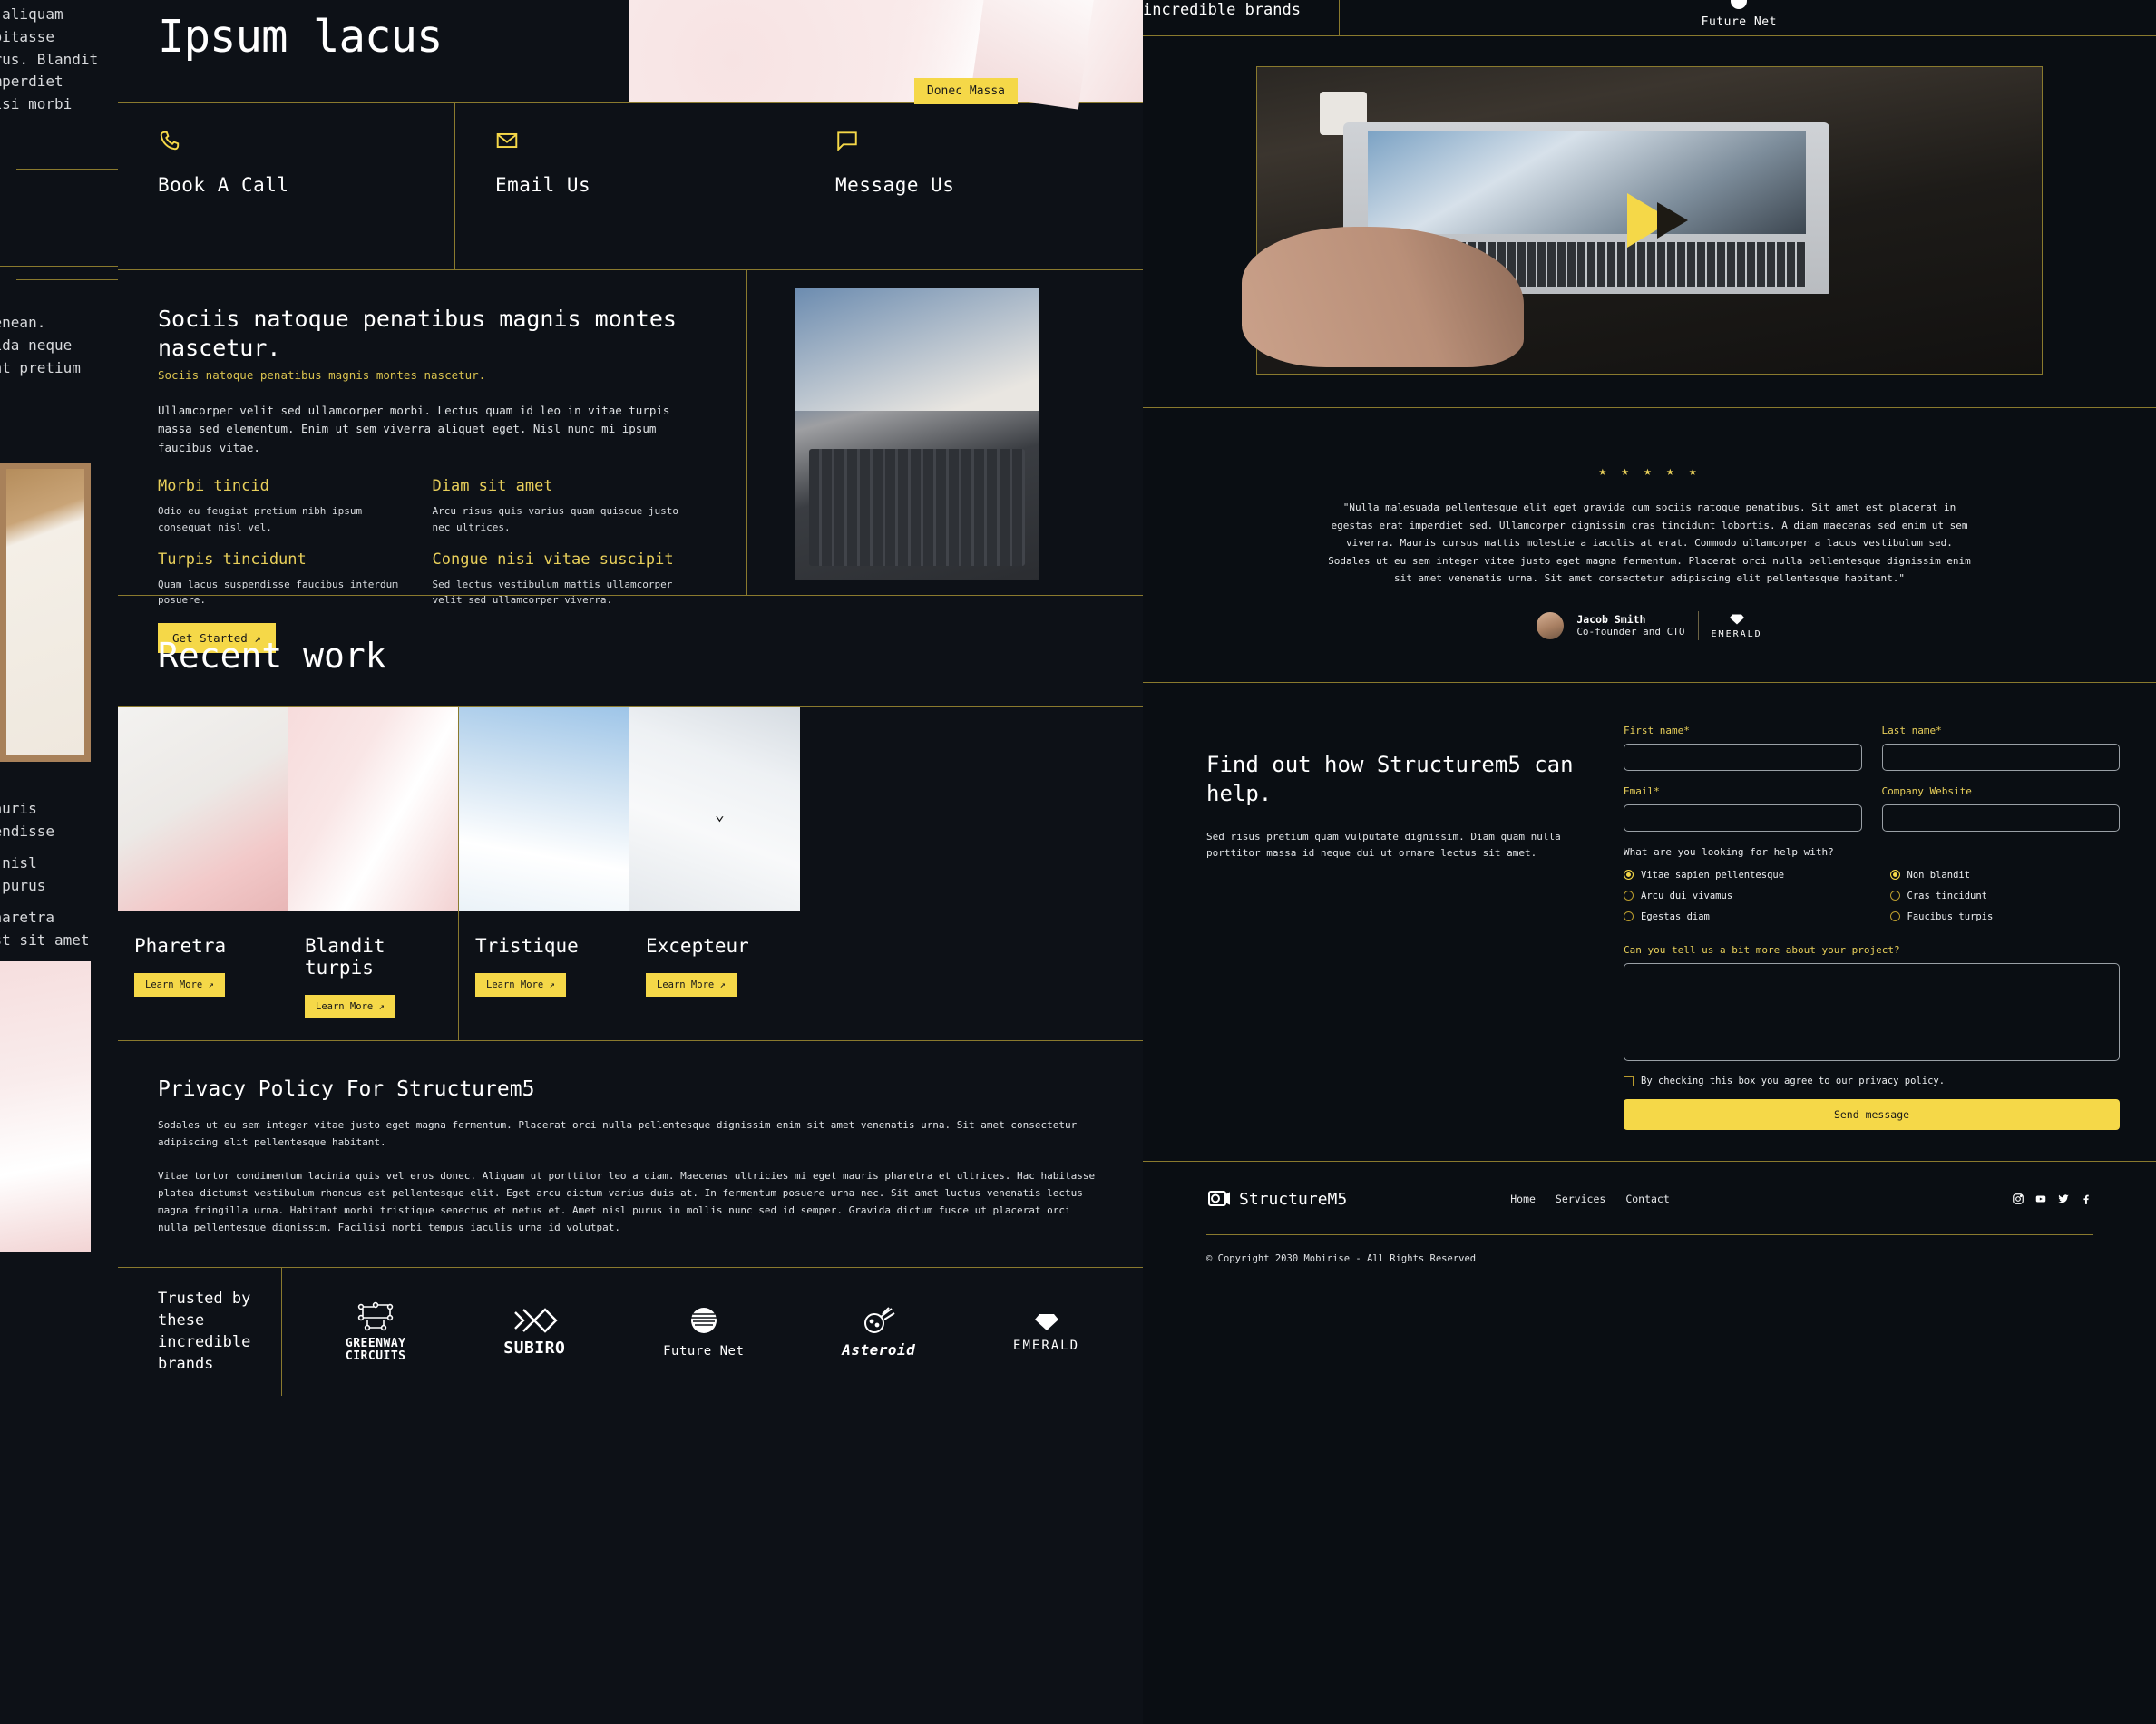  What do you see at coordinates (1293, 1199) in the screenshot?
I see `footer-logo-name: StructureM5` at bounding box center [1293, 1199].